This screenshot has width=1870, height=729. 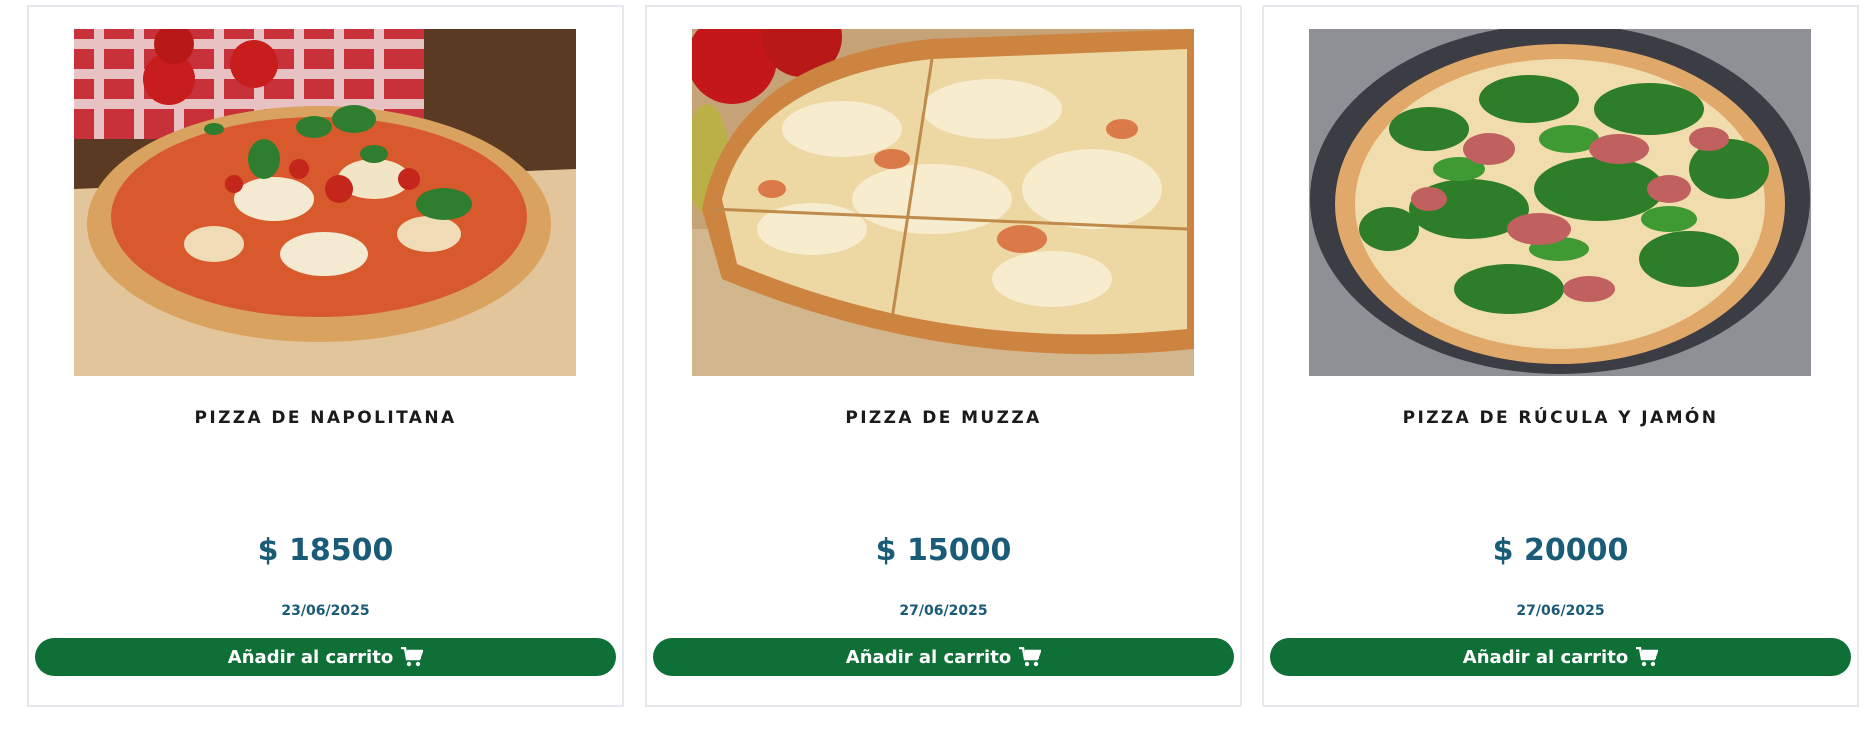 I want to click on product-date: 23/06/2025, so click(x=325, y=611).